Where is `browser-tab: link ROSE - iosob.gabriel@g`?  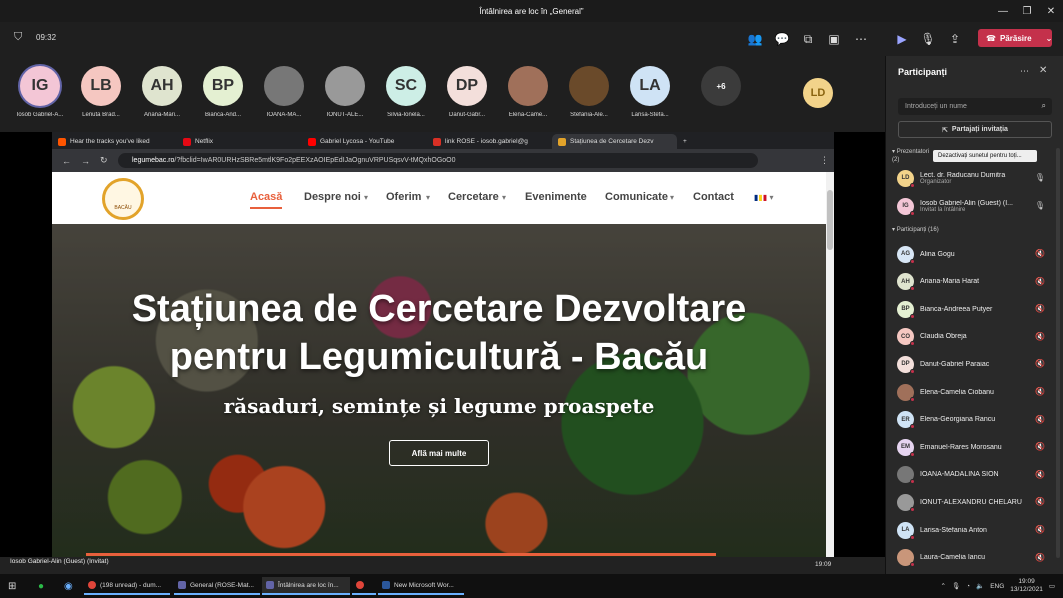
browser-tab: link ROSE - iosob.gabriel@g is located at coordinates (489, 141).